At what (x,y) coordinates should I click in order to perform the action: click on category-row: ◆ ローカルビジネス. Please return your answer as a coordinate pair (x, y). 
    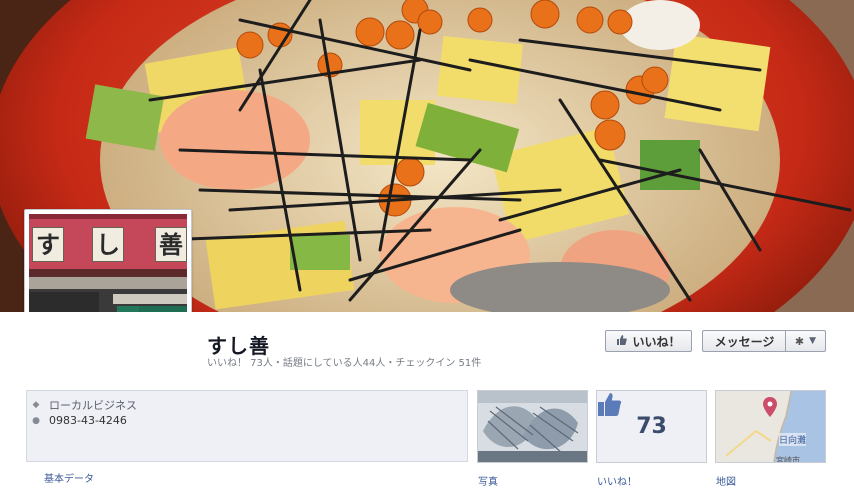
    Looking at the image, I should click on (84, 405).